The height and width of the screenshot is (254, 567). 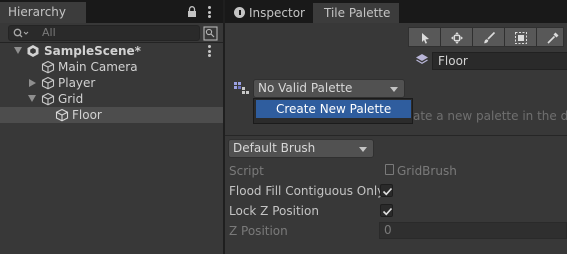 I want to click on box-fill-icon, so click(x=521, y=38).